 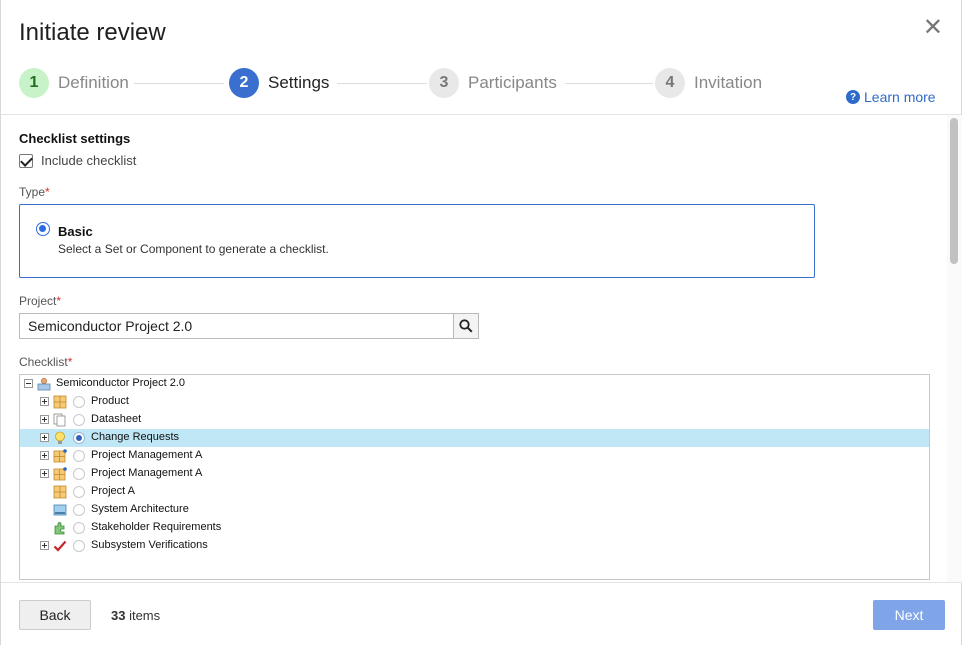 What do you see at coordinates (474, 402) in the screenshot?
I see `tree-item: Product` at bounding box center [474, 402].